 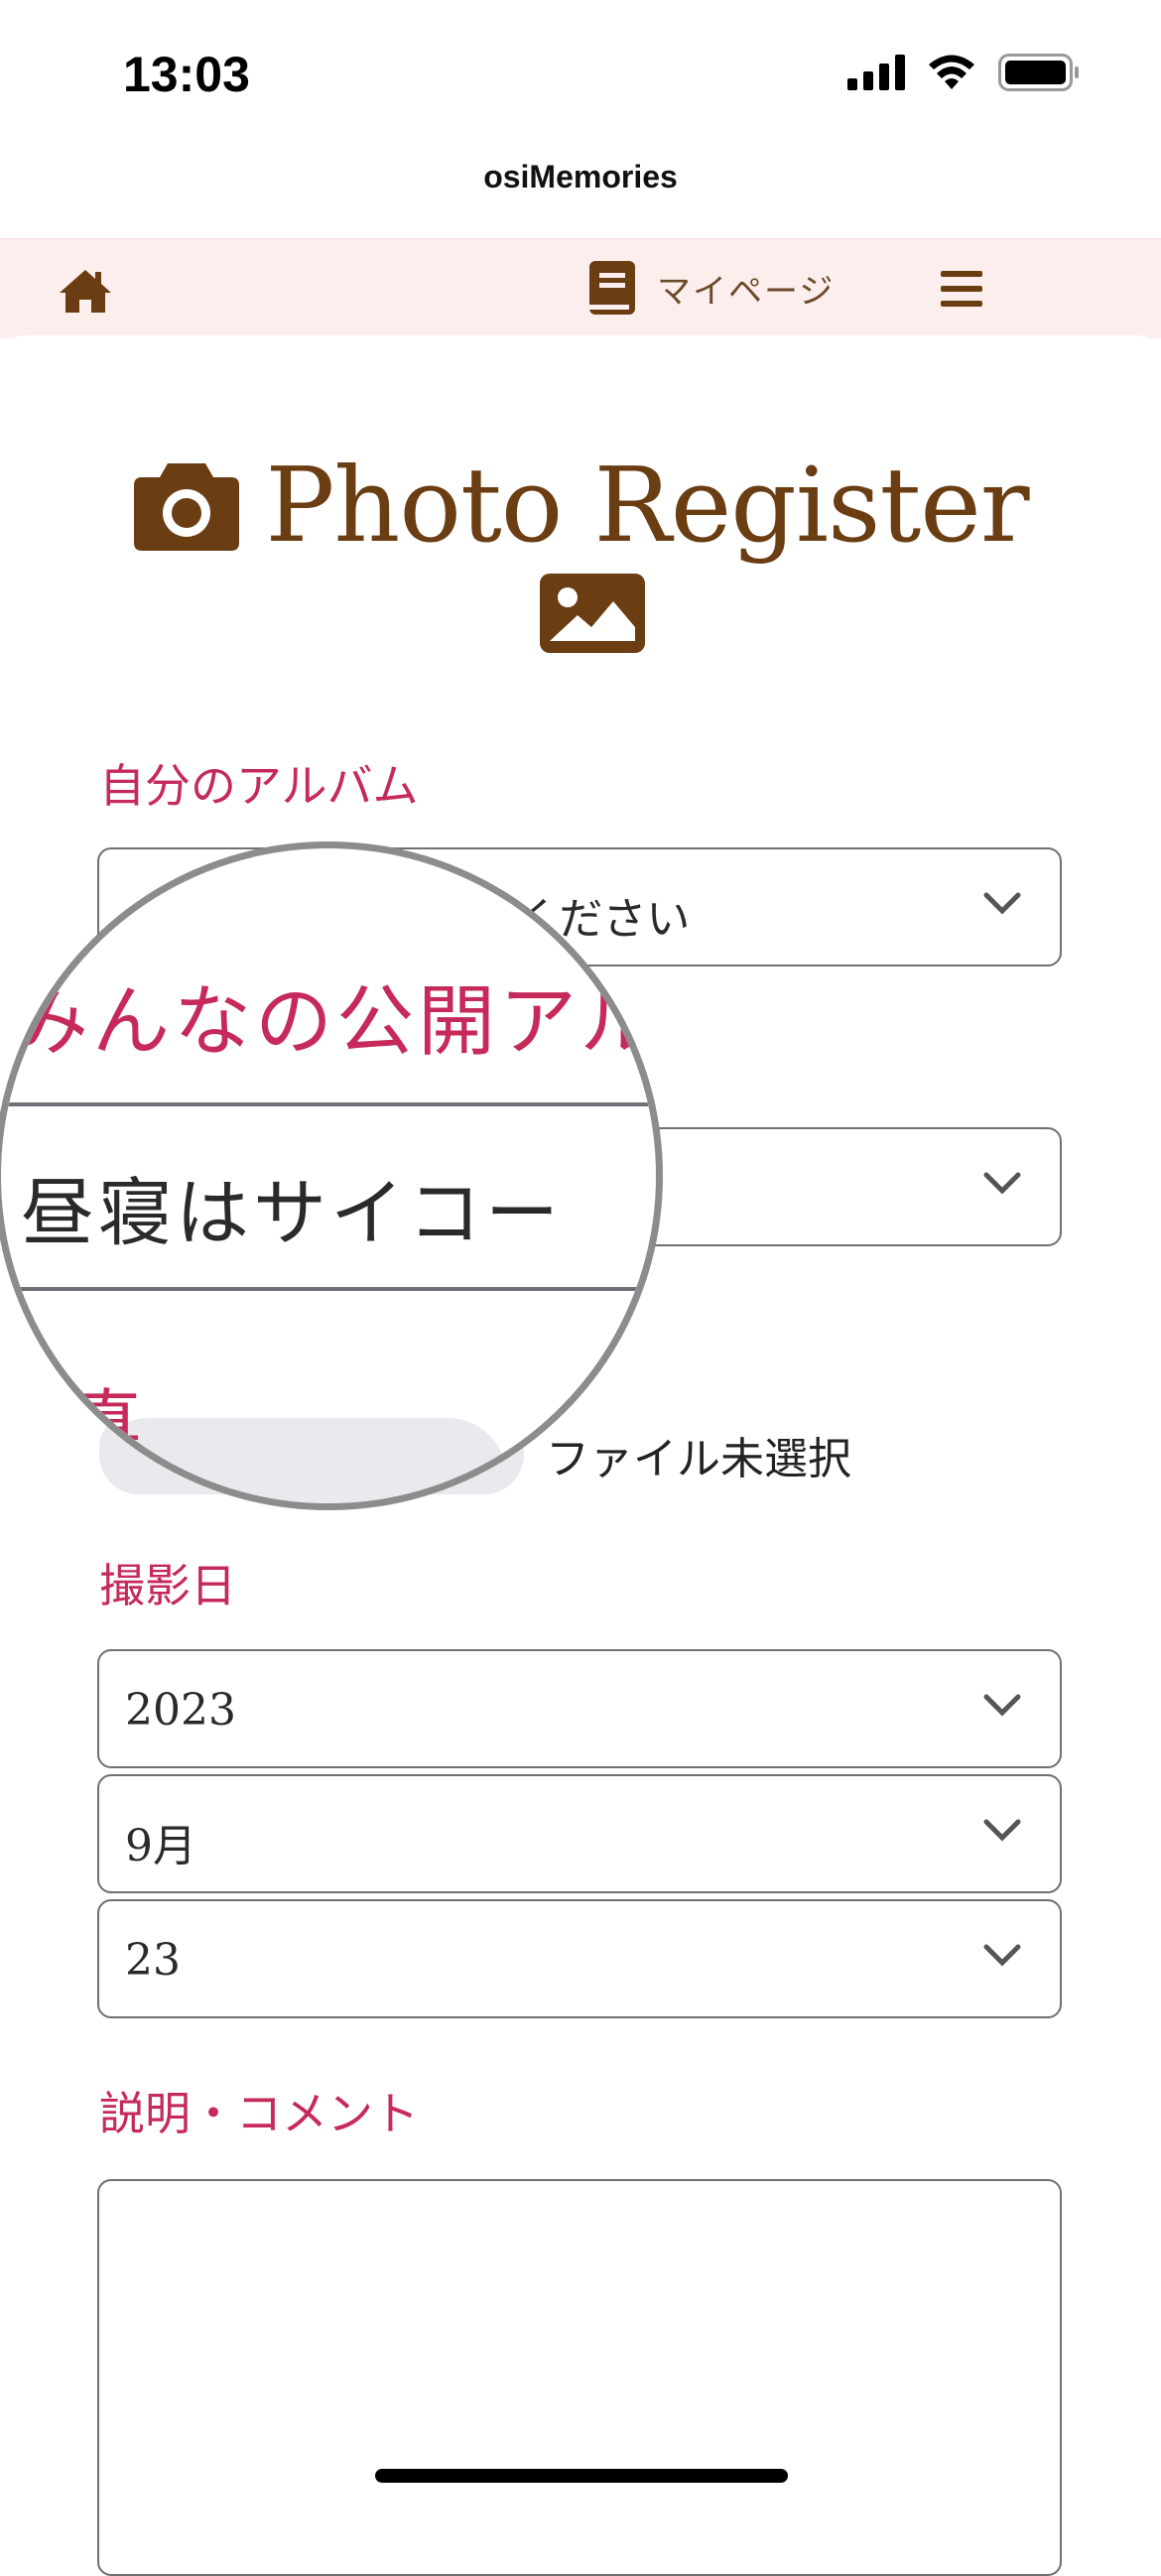 What do you see at coordinates (259, 2113) in the screenshot?
I see `comment-label: 説明・コメント` at bounding box center [259, 2113].